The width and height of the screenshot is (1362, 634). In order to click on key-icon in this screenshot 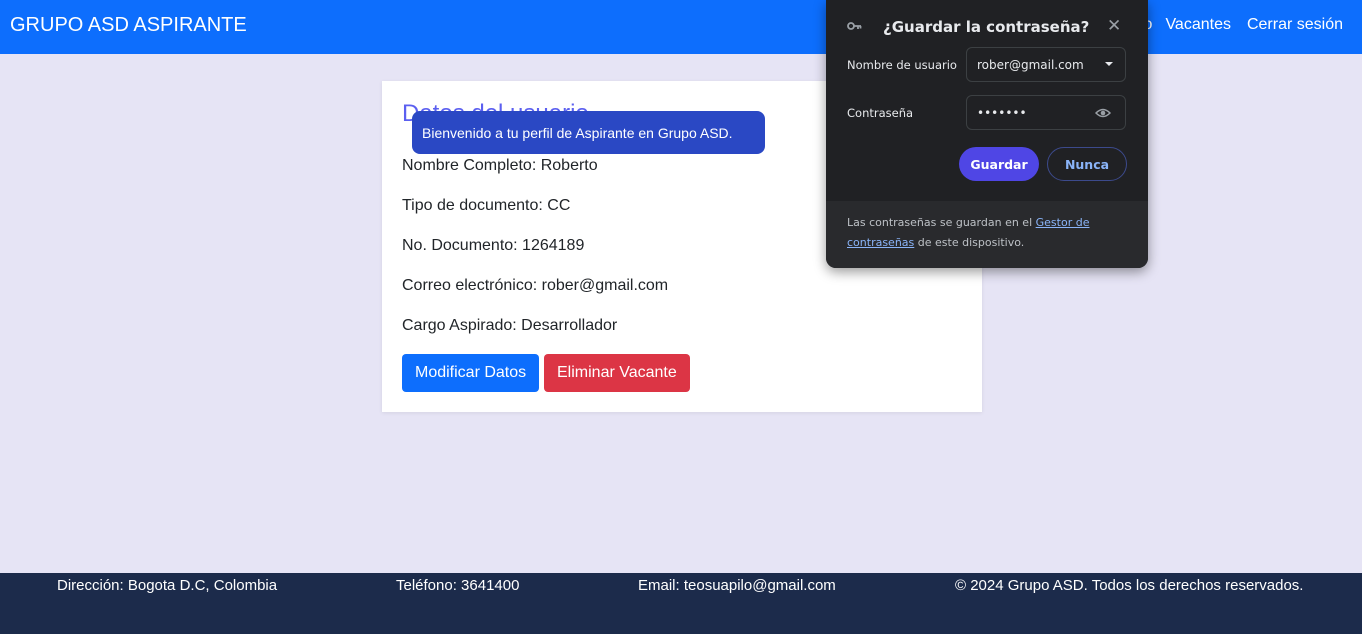, I will do `click(854, 28)`.